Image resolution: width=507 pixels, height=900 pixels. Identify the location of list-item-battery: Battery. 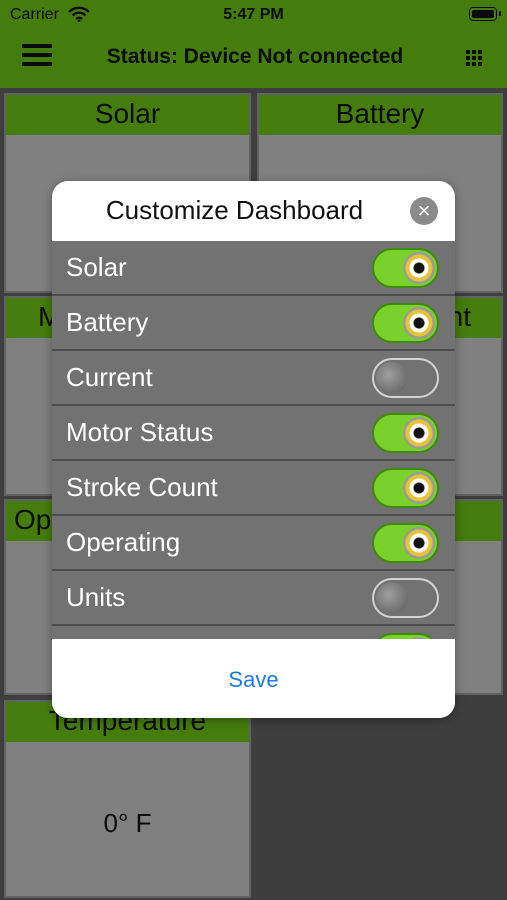
(253, 323).